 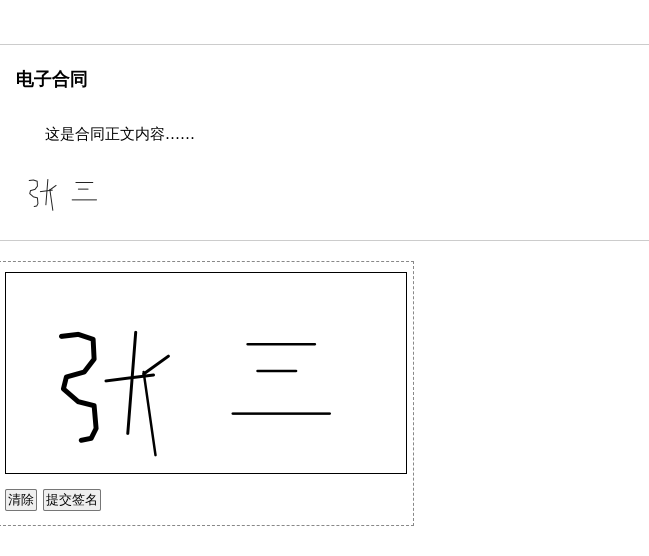 I want to click on contract-title: 电子合同, so click(x=52, y=80).